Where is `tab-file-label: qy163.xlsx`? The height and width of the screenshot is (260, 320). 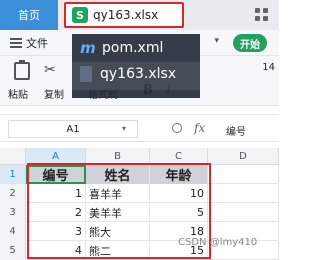
tab-file-label: qy163.xlsx is located at coordinates (126, 15).